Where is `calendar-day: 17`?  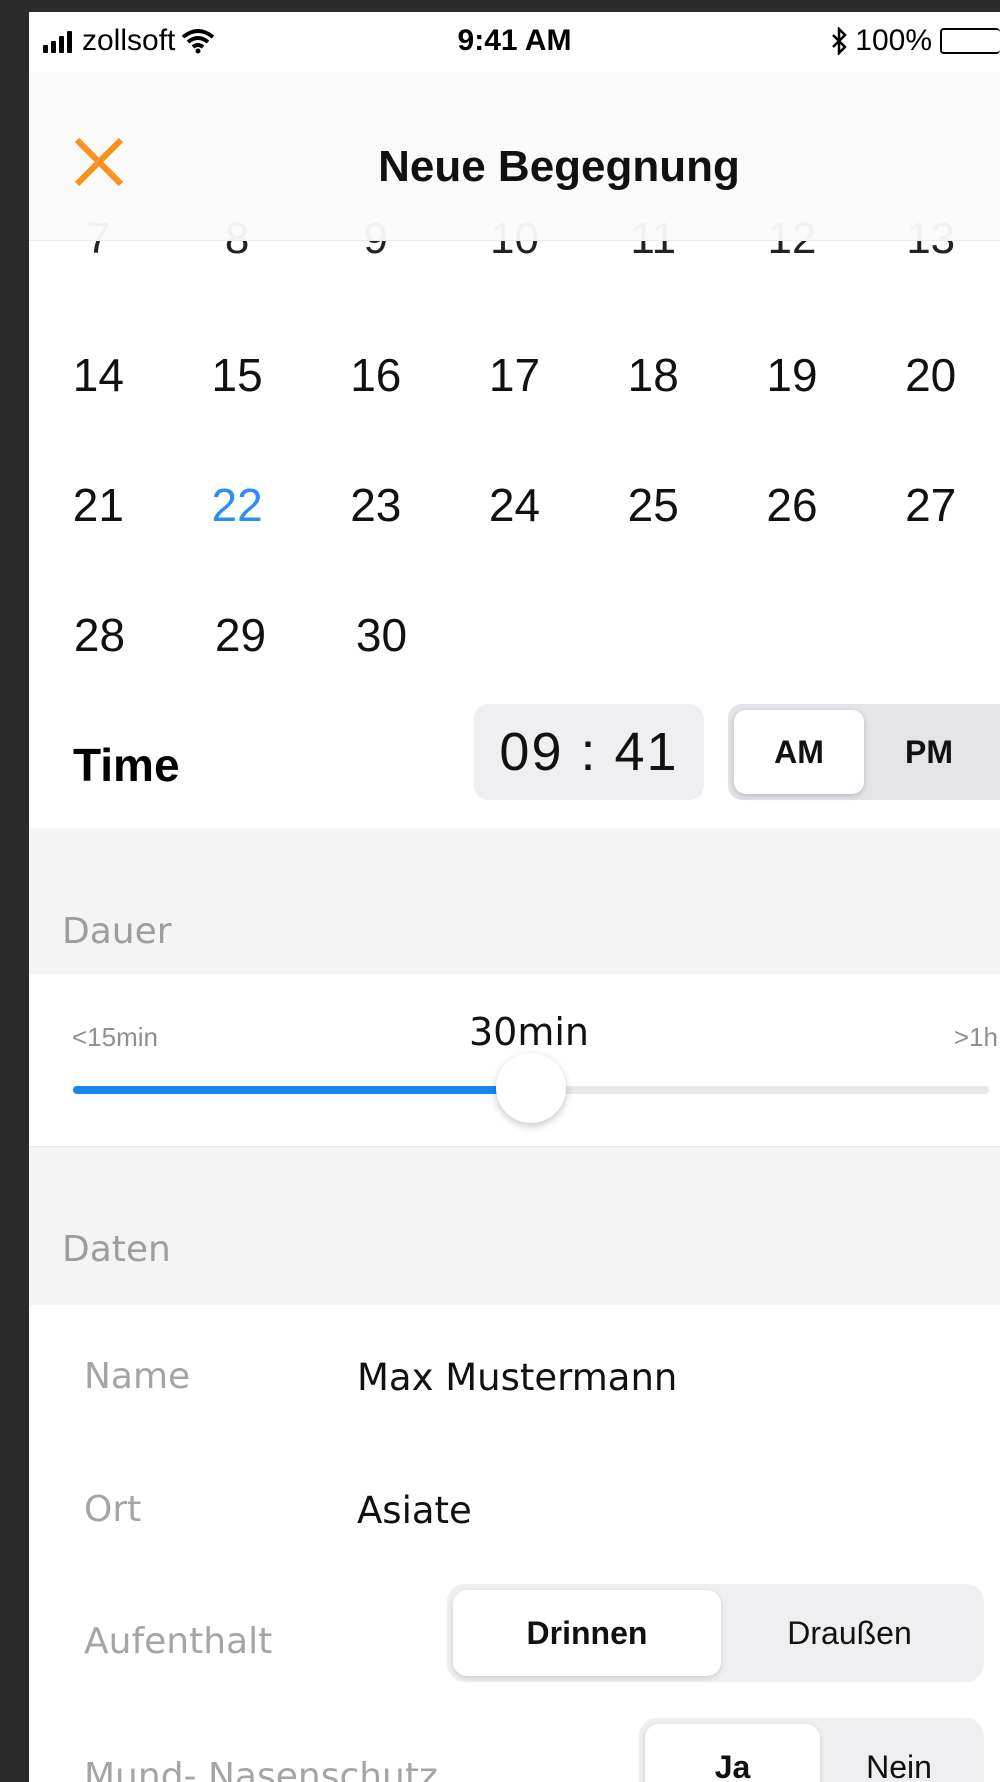
calendar-day: 17 is located at coordinates (514, 375).